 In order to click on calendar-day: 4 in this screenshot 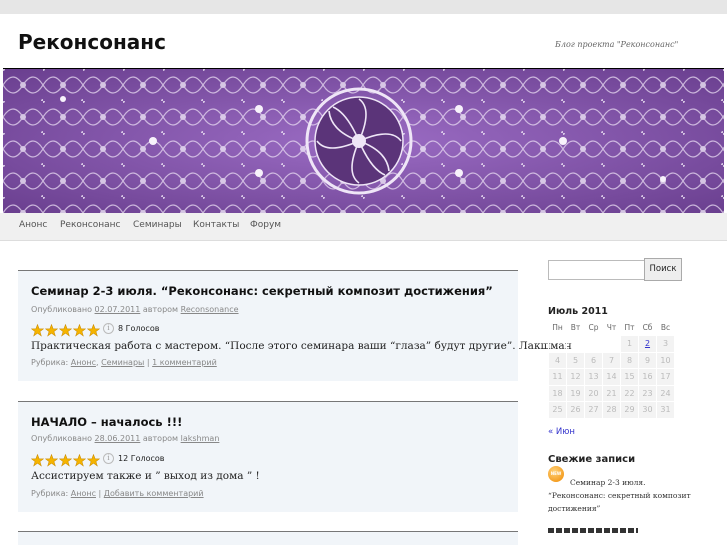, I will do `click(557, 360)`.